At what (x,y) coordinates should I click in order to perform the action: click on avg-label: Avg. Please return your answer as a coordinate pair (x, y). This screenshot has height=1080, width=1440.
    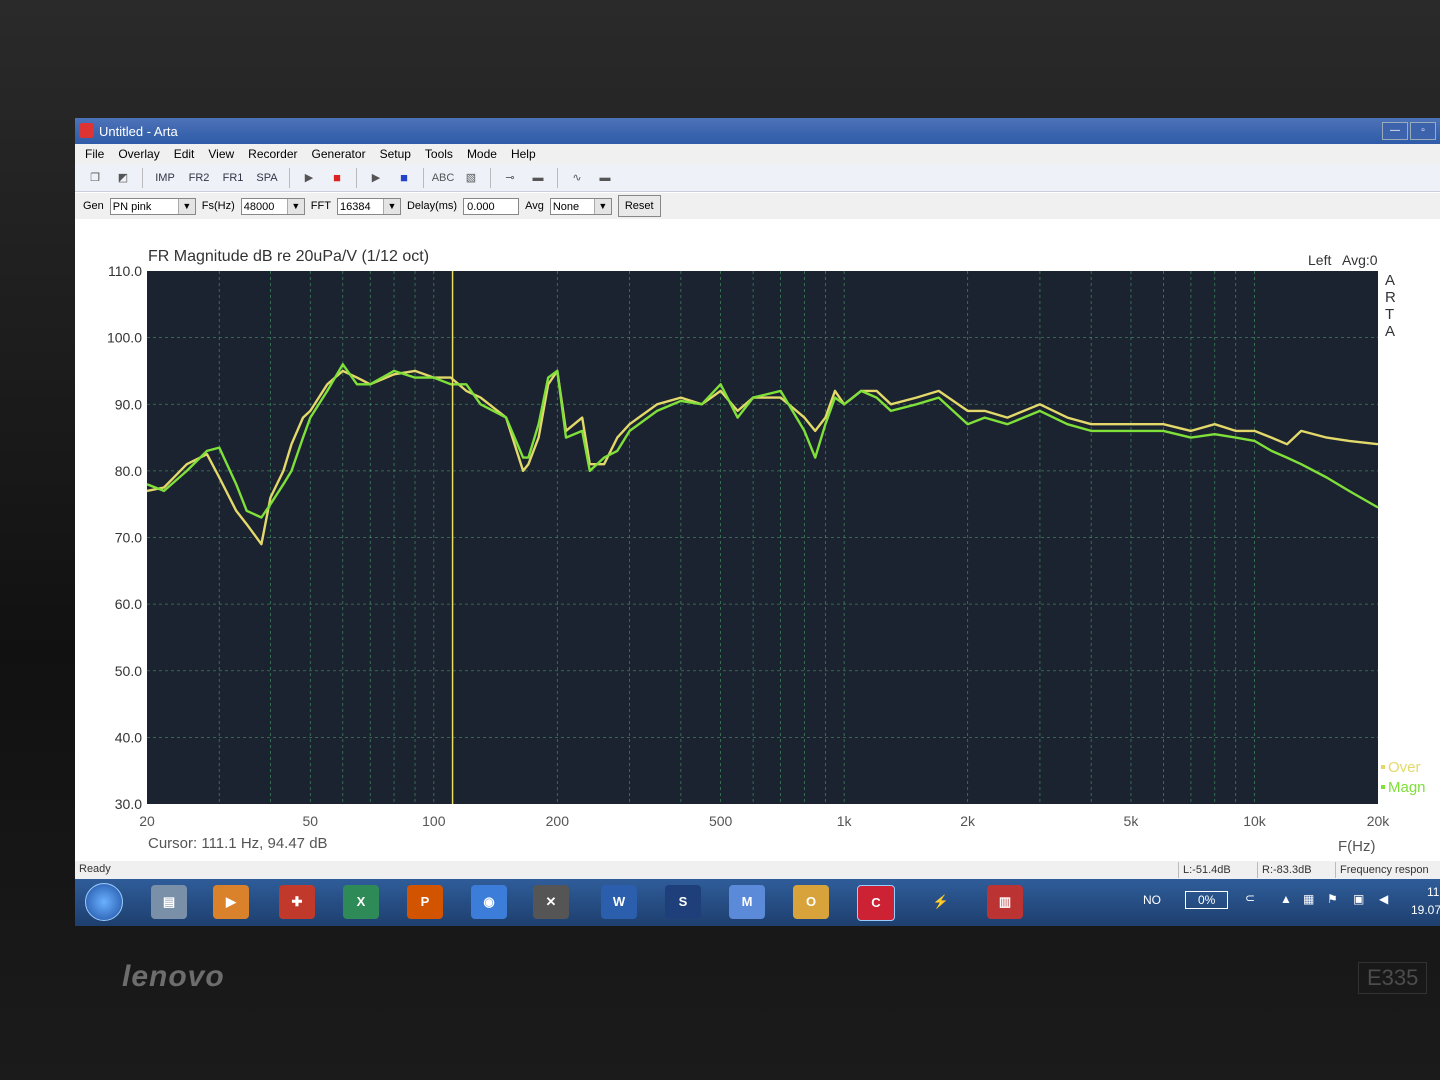
    Looking at the image, I should click on (534, 206).